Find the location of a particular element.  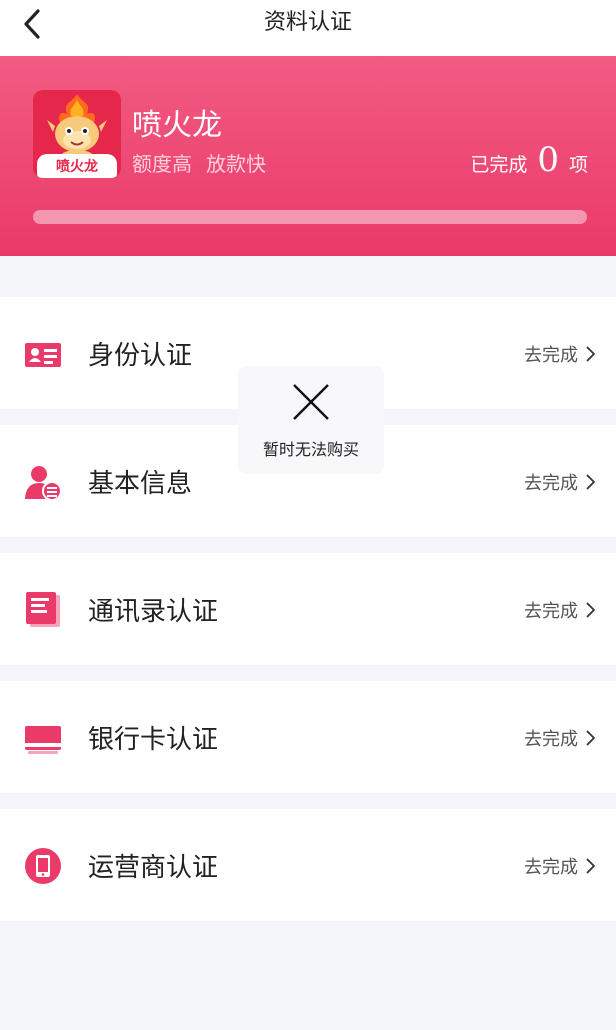

phone-icon is located at coordinates (43, 866).